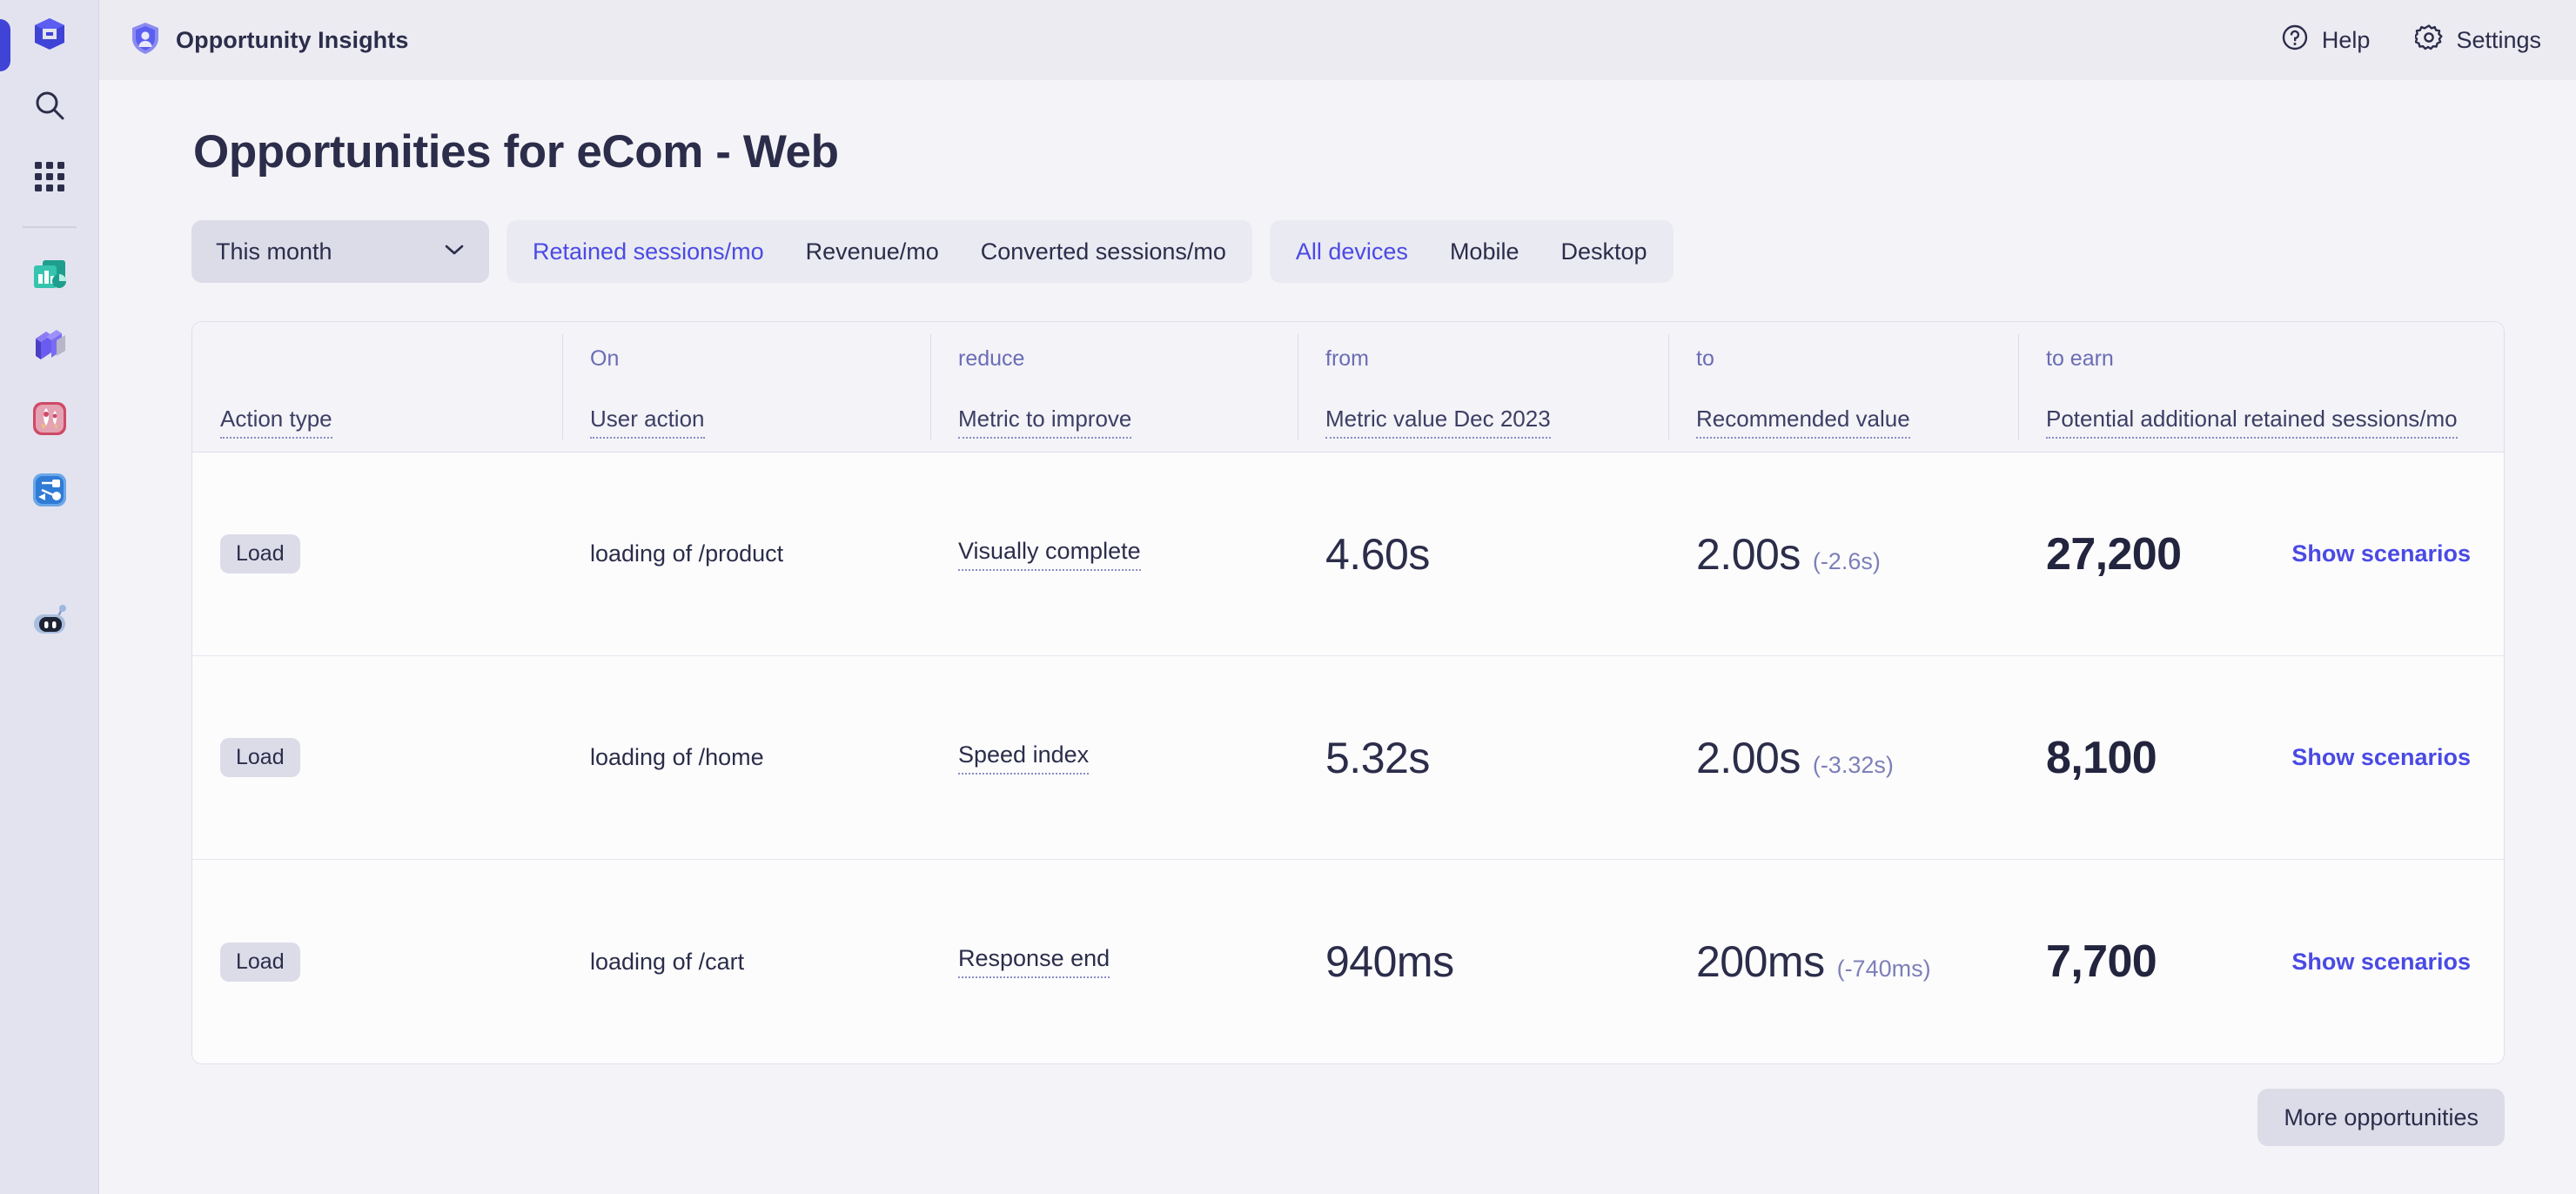 The width and height of the screenshot is (2576, 1194). Describe the element at coordinates (2346, 39) in the screenshot. I see `help-label: Help` at that location.